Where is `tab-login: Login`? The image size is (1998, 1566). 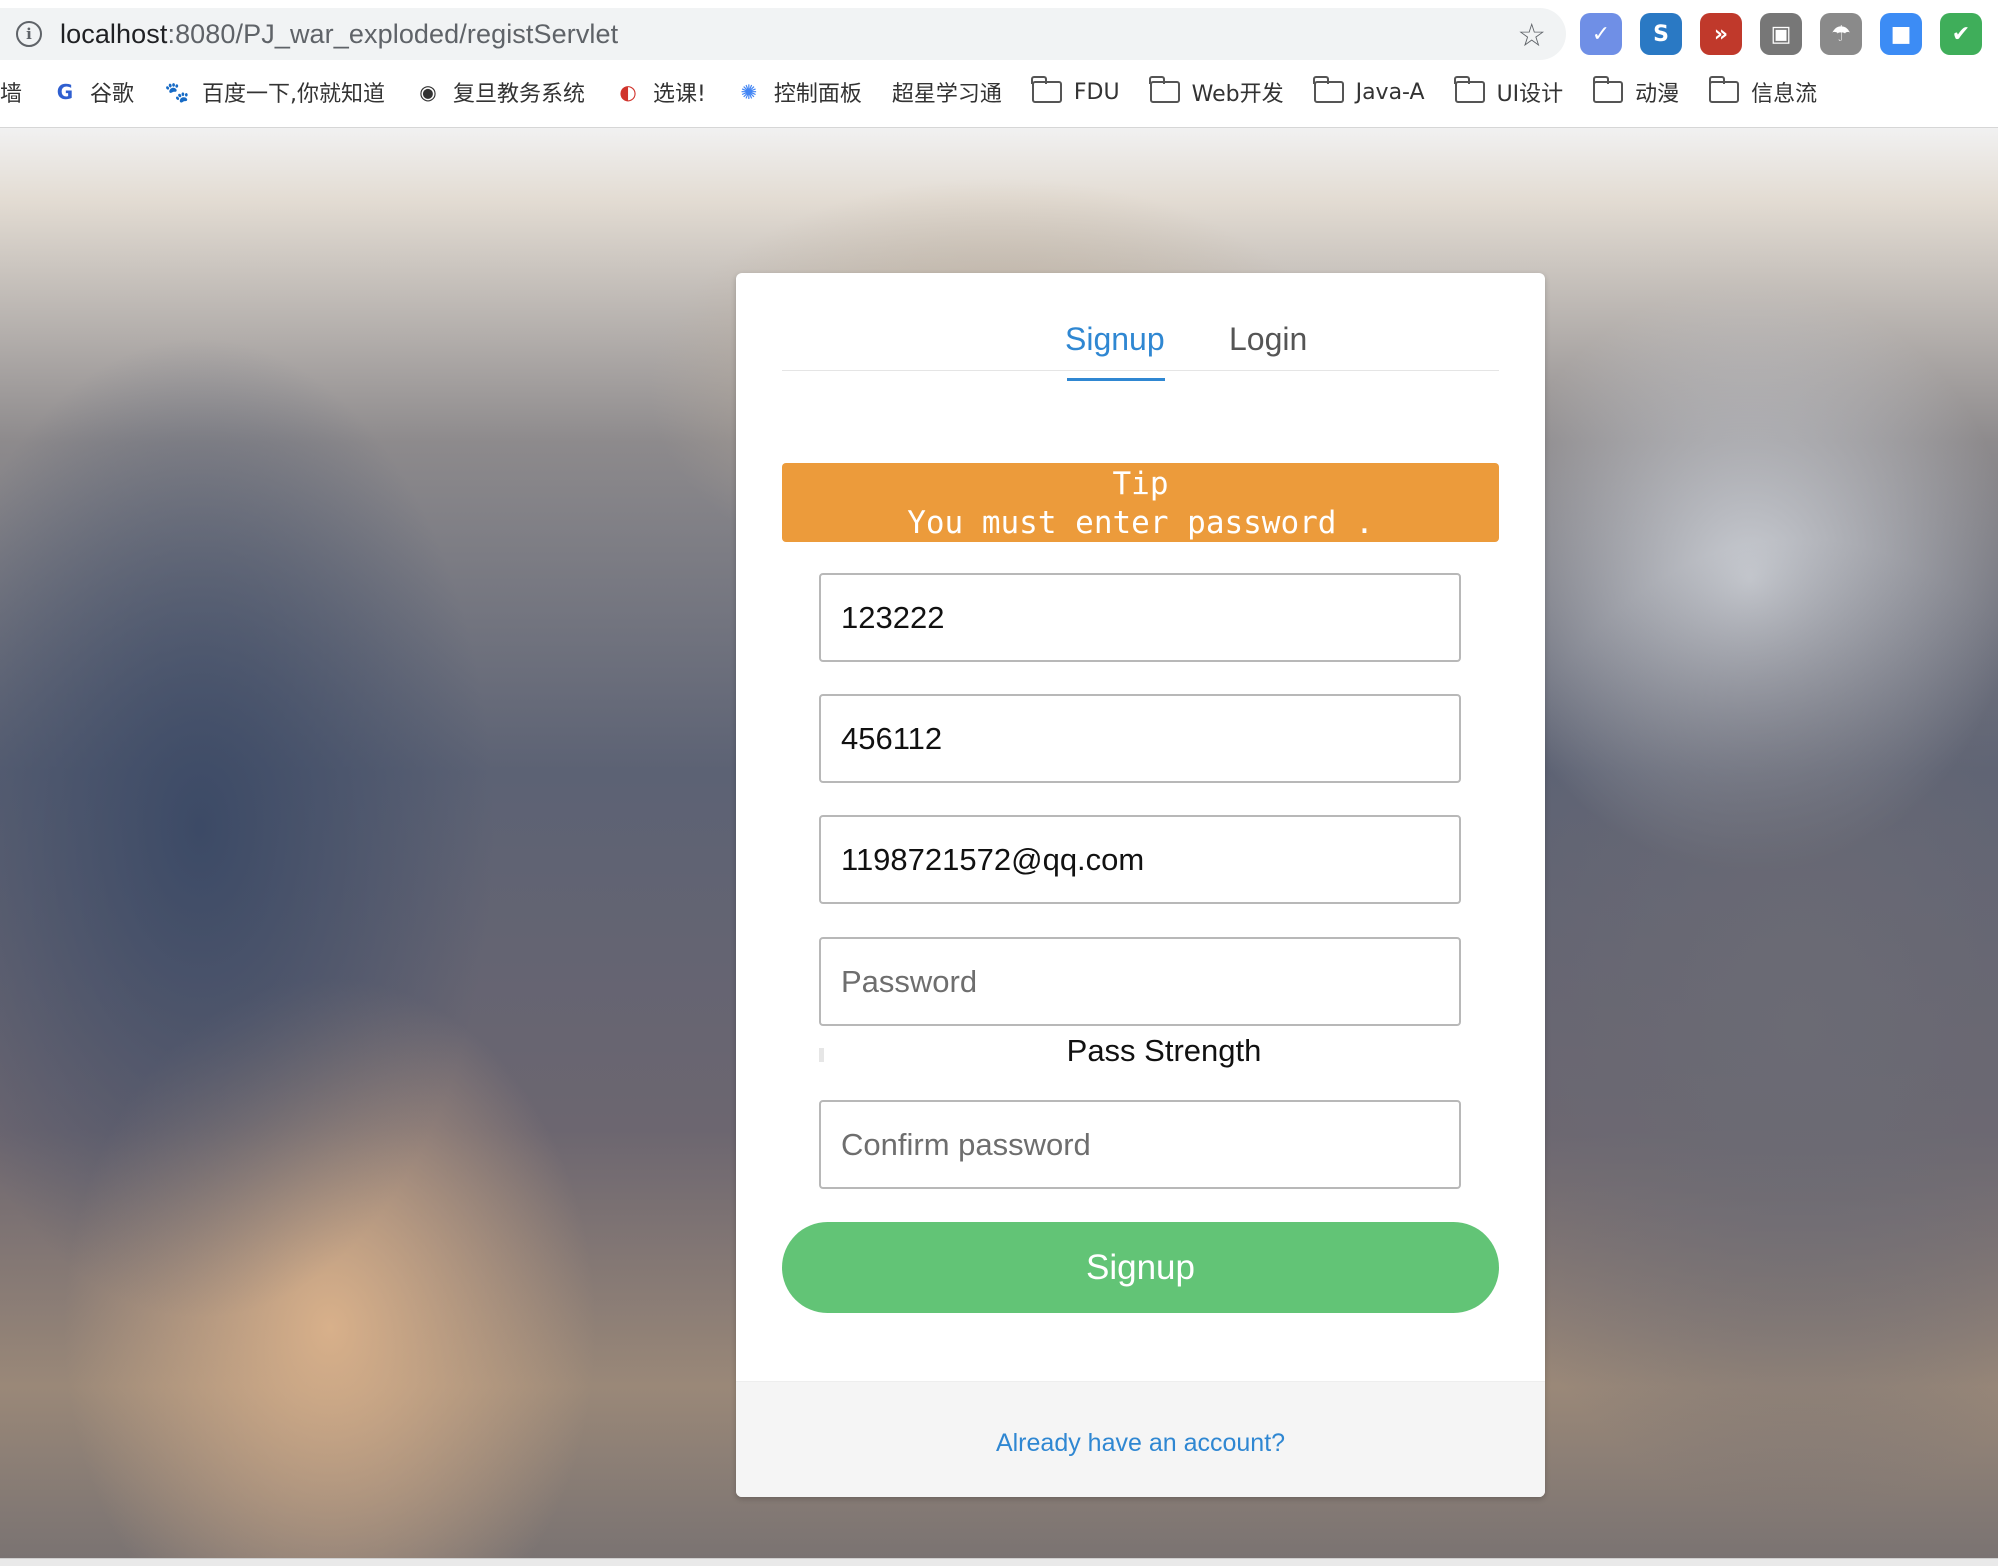 tab-login: Login is located at coordinates (1268, 339).